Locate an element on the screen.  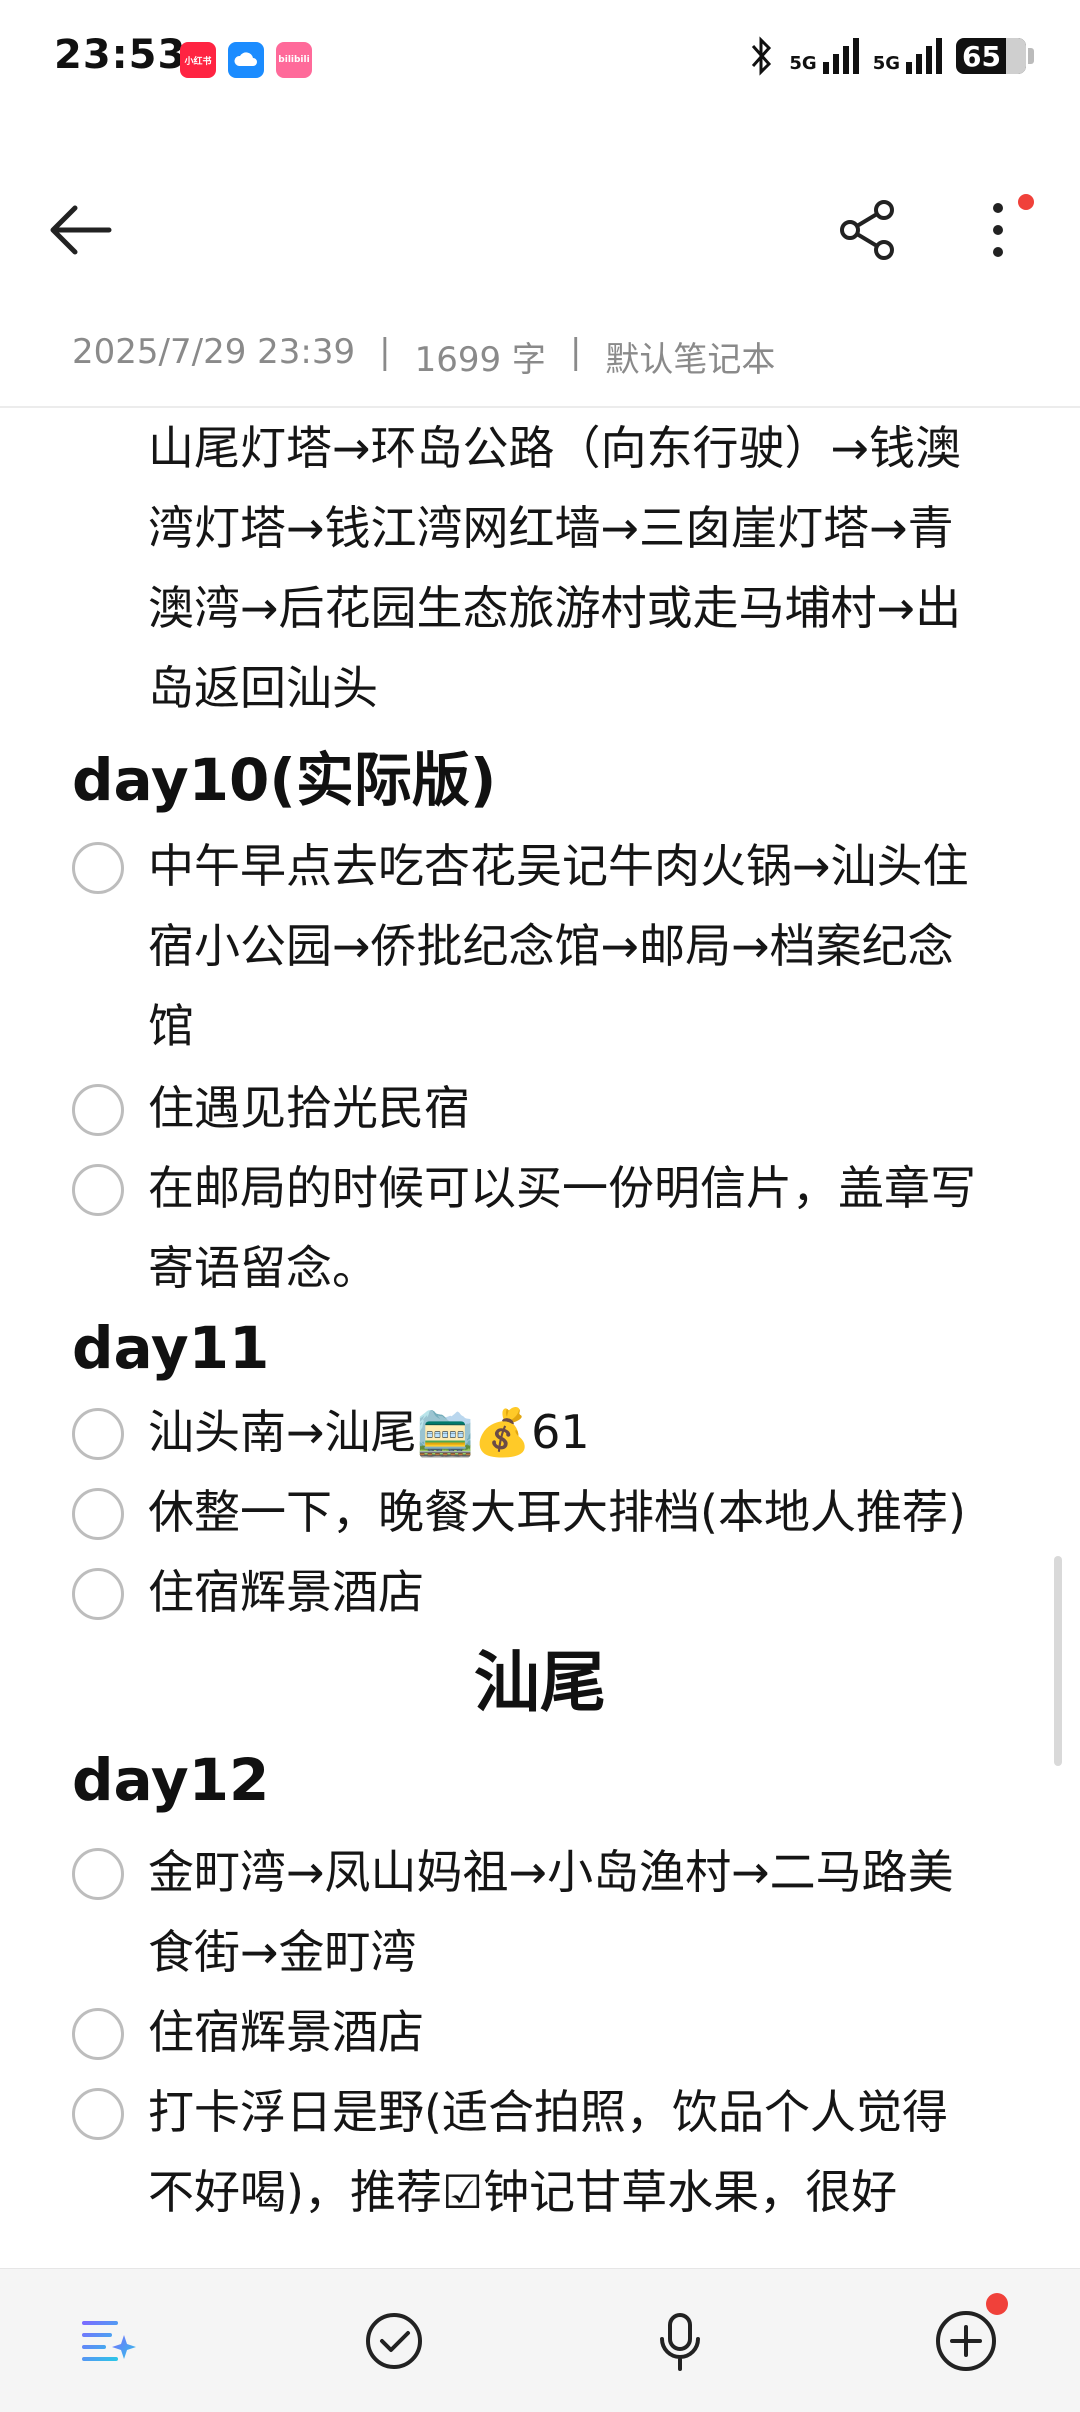
microphone-icon is located at coordinates (680, 2342).